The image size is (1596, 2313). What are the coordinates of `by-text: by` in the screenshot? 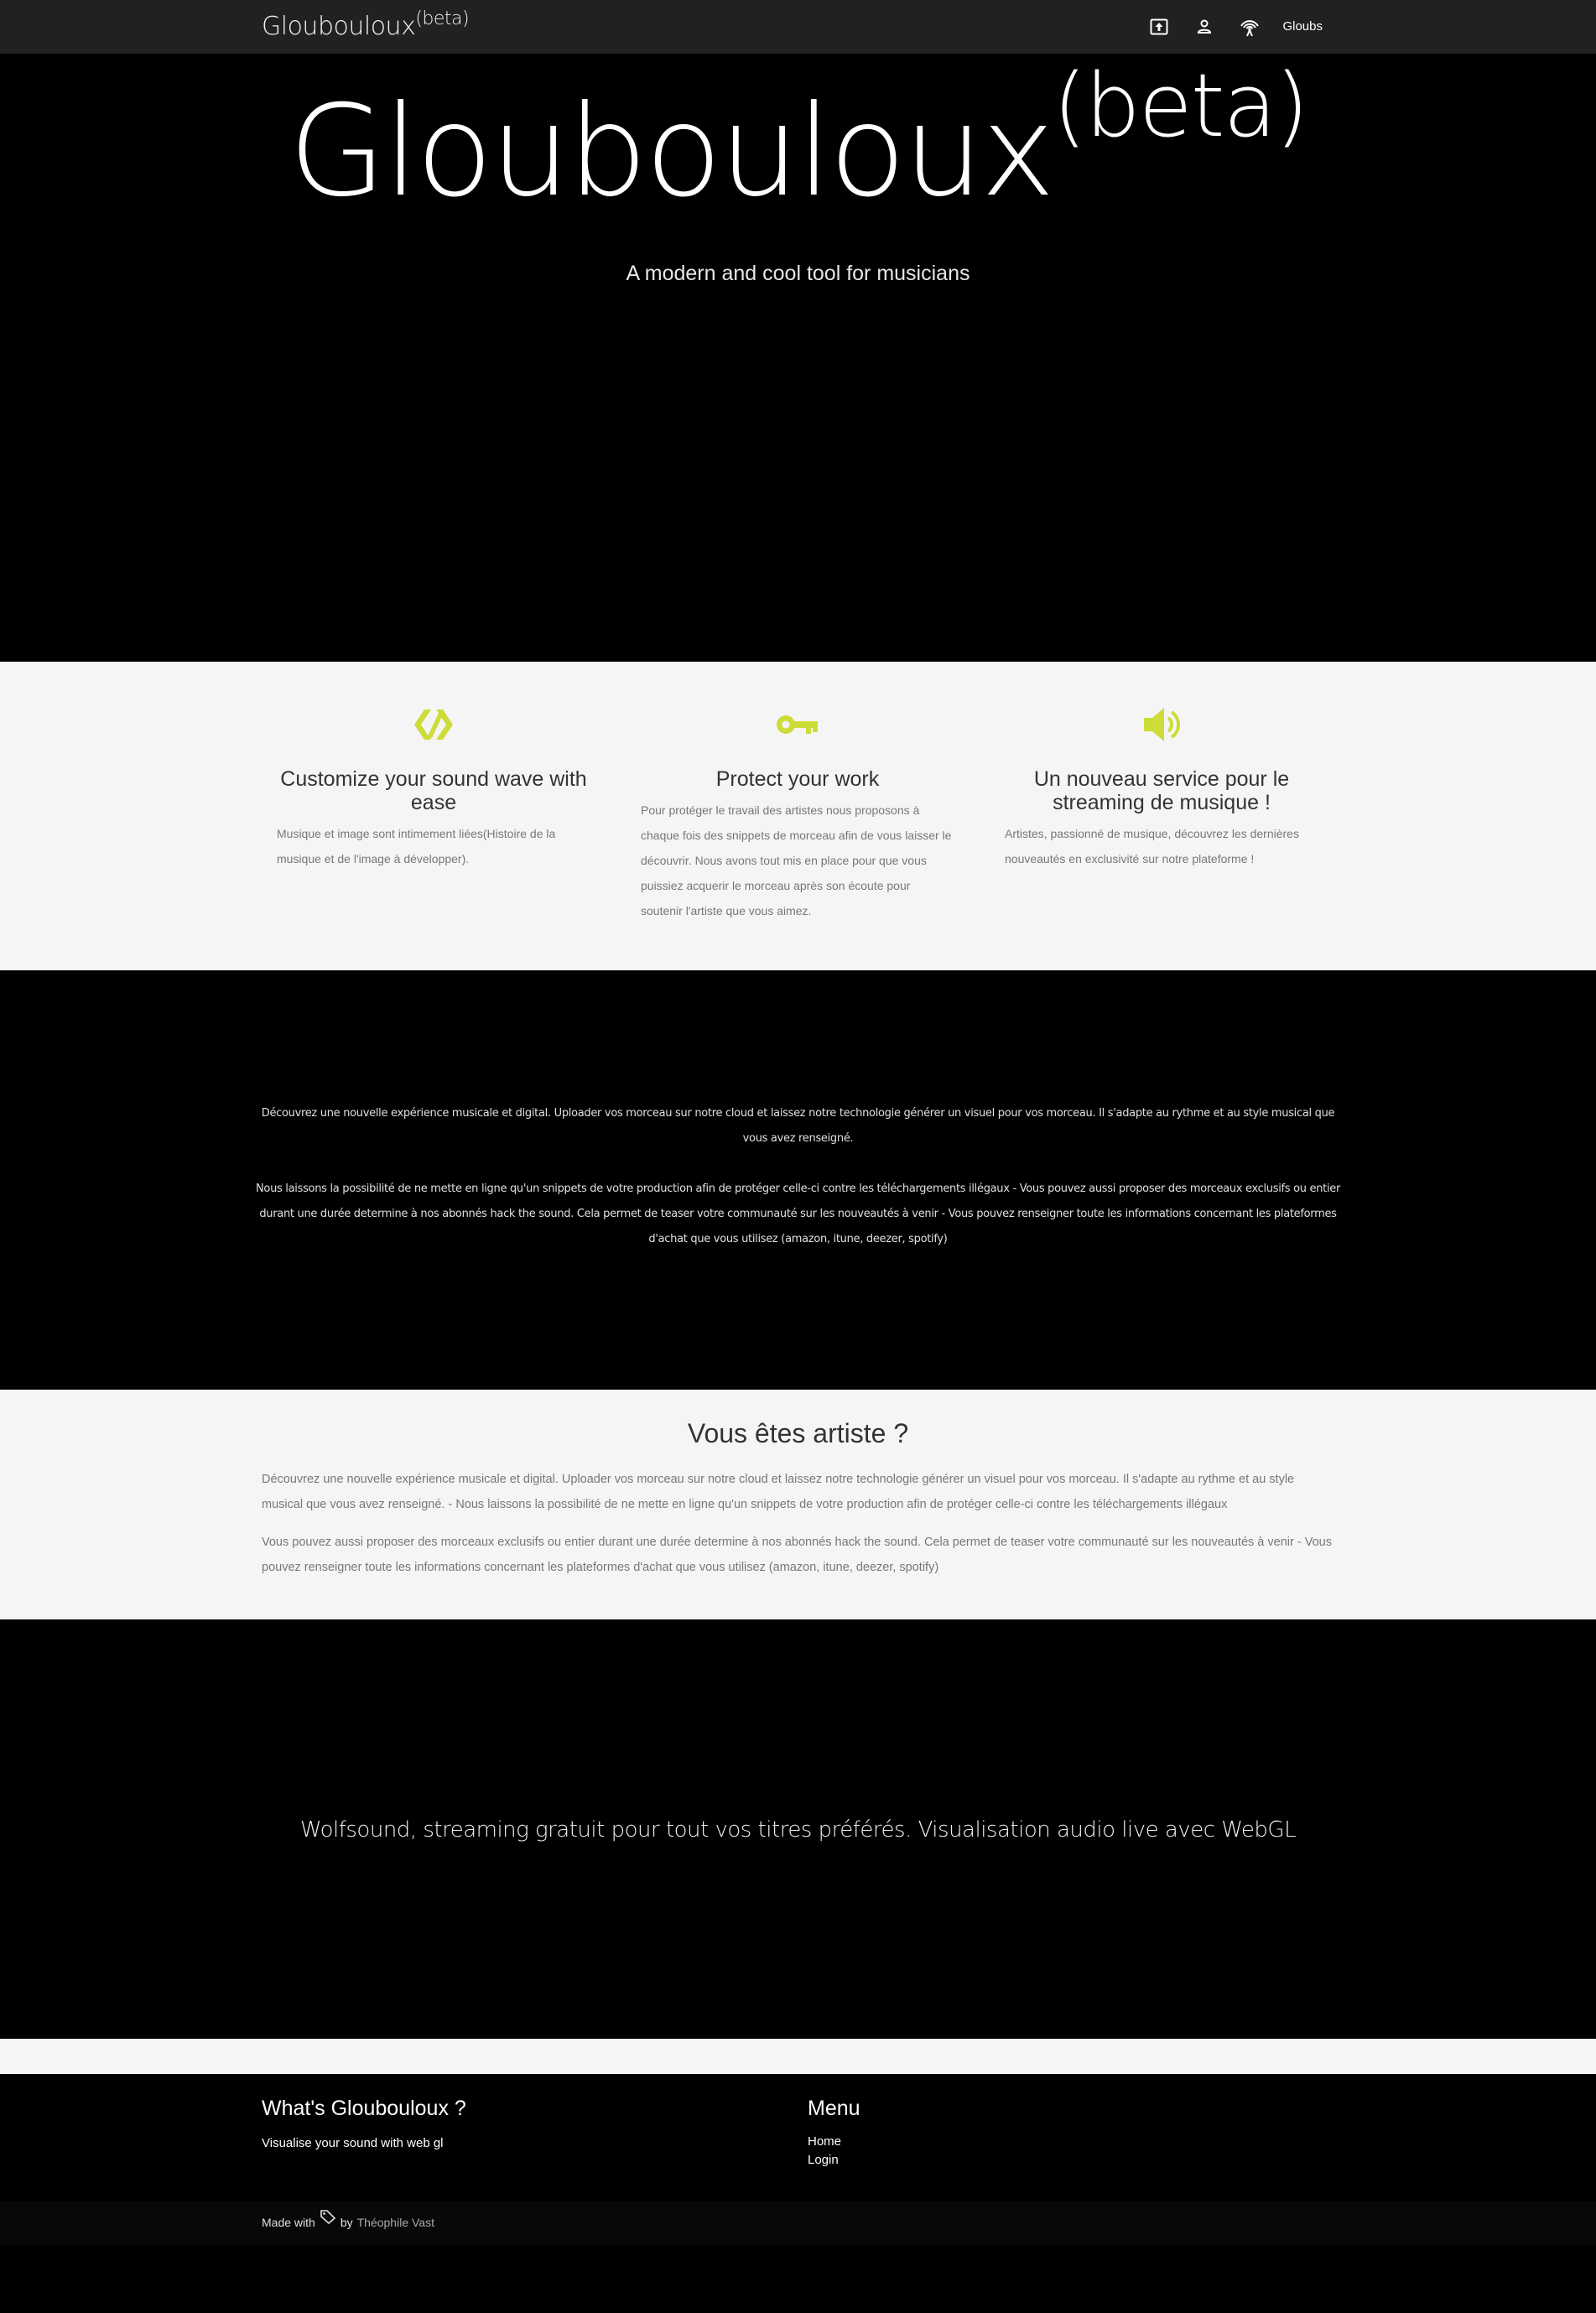 It's located at (346, 2222).